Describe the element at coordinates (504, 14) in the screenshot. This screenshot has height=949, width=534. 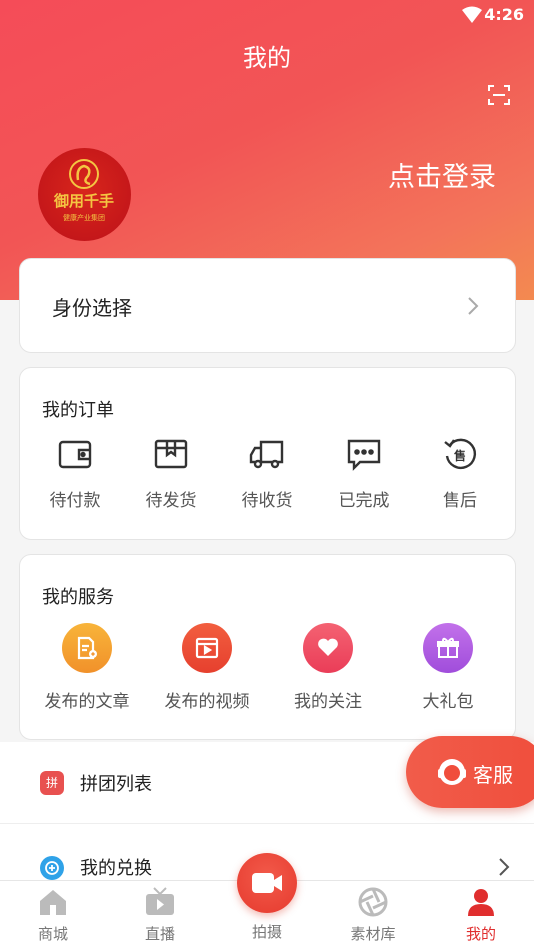
I see `status-time: 4:26` at that location.